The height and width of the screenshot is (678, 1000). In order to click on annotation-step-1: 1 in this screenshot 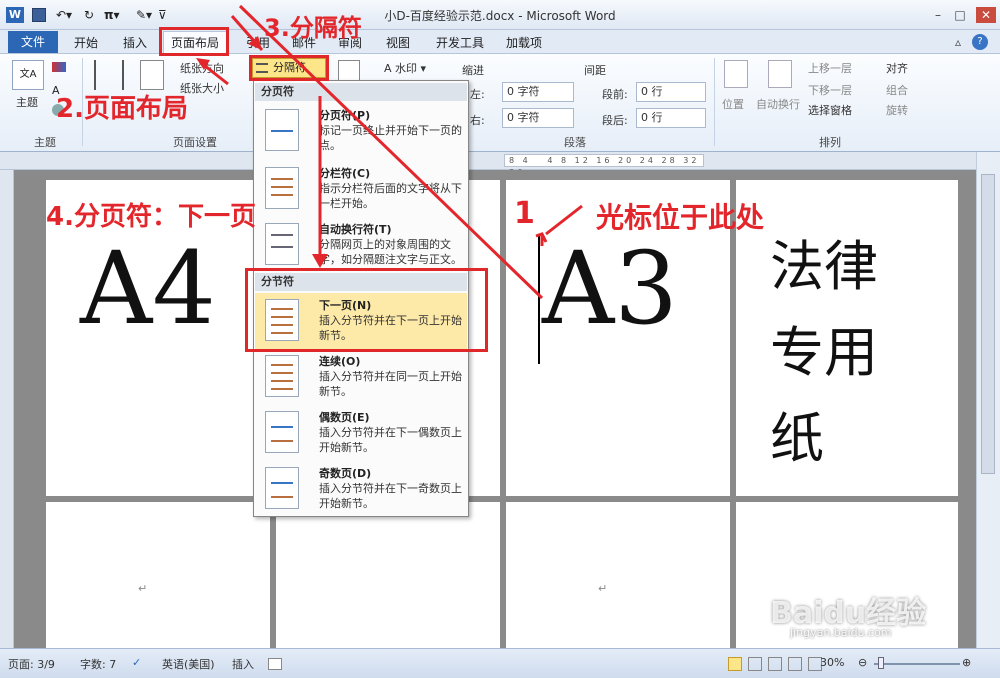, I will do `click(524, 213)`.